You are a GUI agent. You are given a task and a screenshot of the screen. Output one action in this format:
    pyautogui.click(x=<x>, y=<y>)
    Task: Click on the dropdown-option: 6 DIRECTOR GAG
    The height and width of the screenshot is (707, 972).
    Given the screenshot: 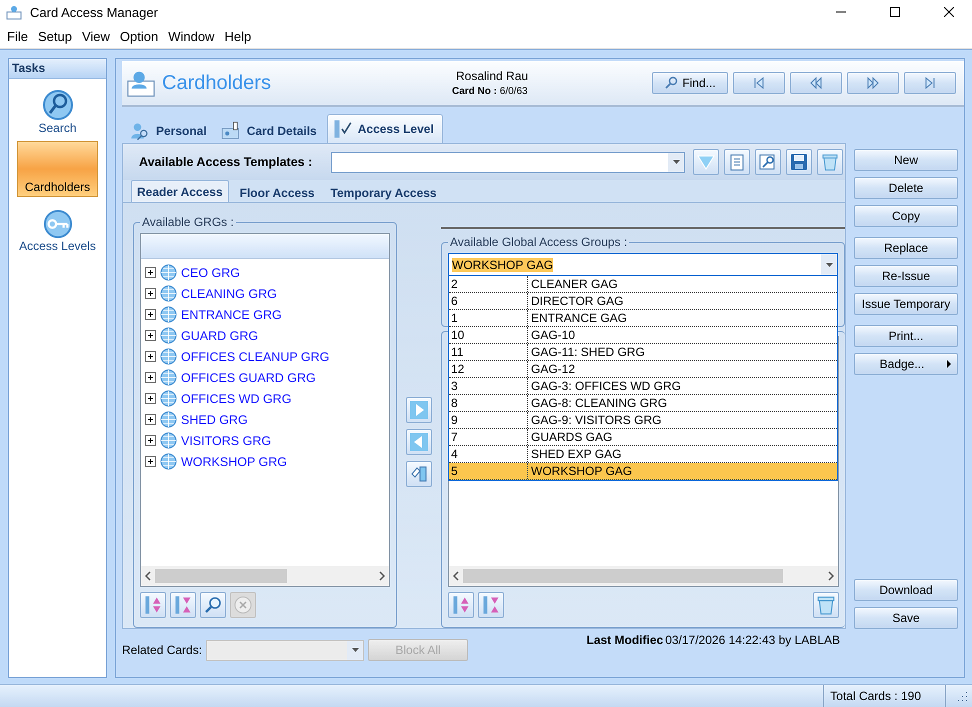 What is the action you would take?
    pyautogui.click(x=643, y=301)
    